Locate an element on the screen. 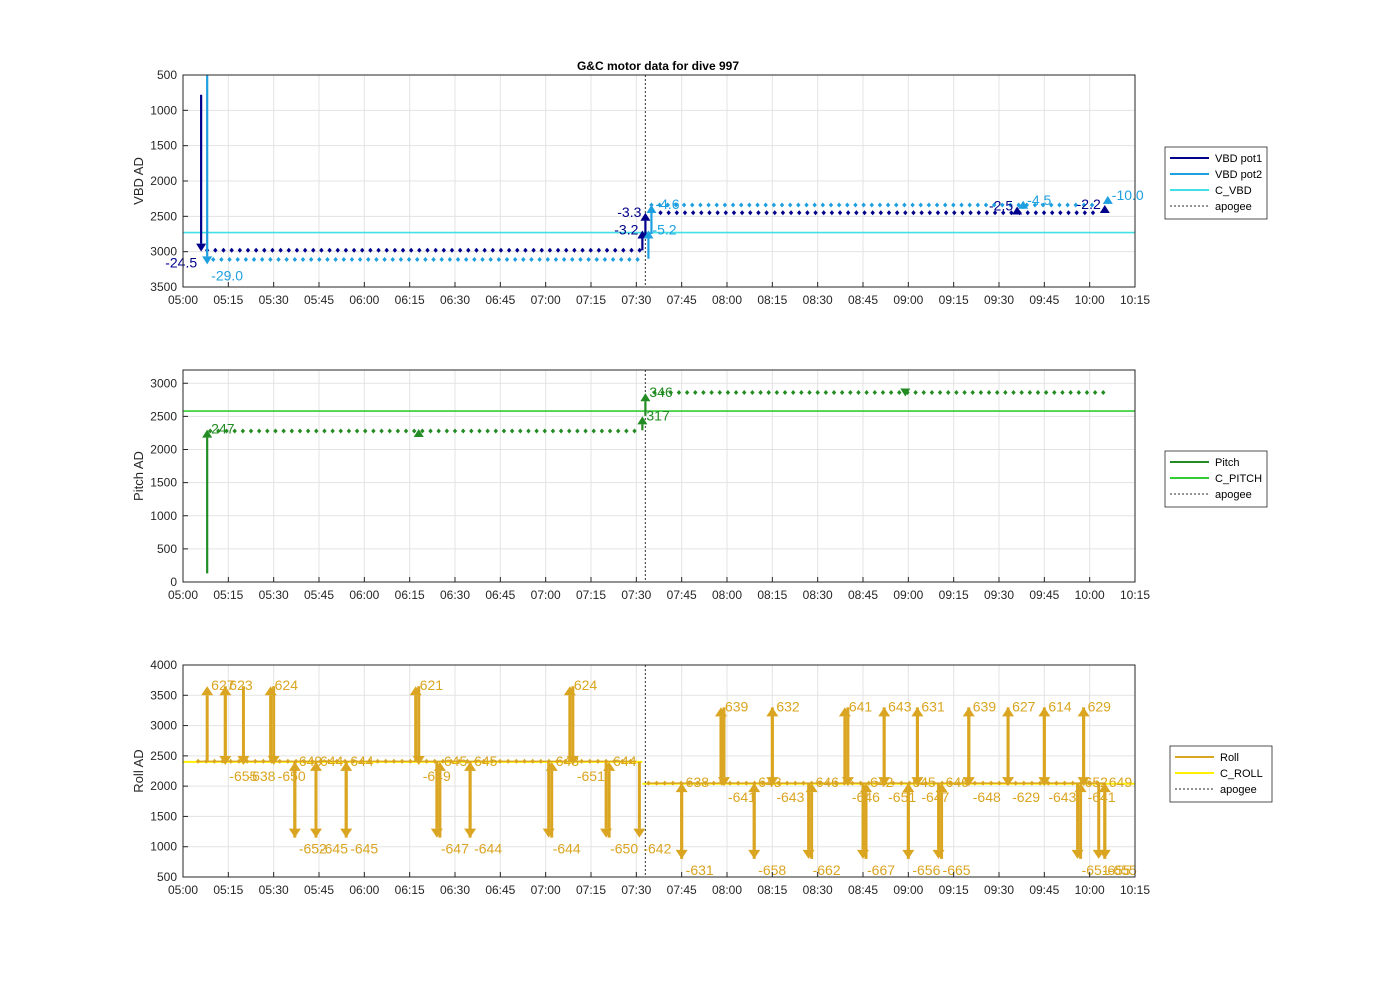  arrow-label: -645 is located at coordinates (334, 849).